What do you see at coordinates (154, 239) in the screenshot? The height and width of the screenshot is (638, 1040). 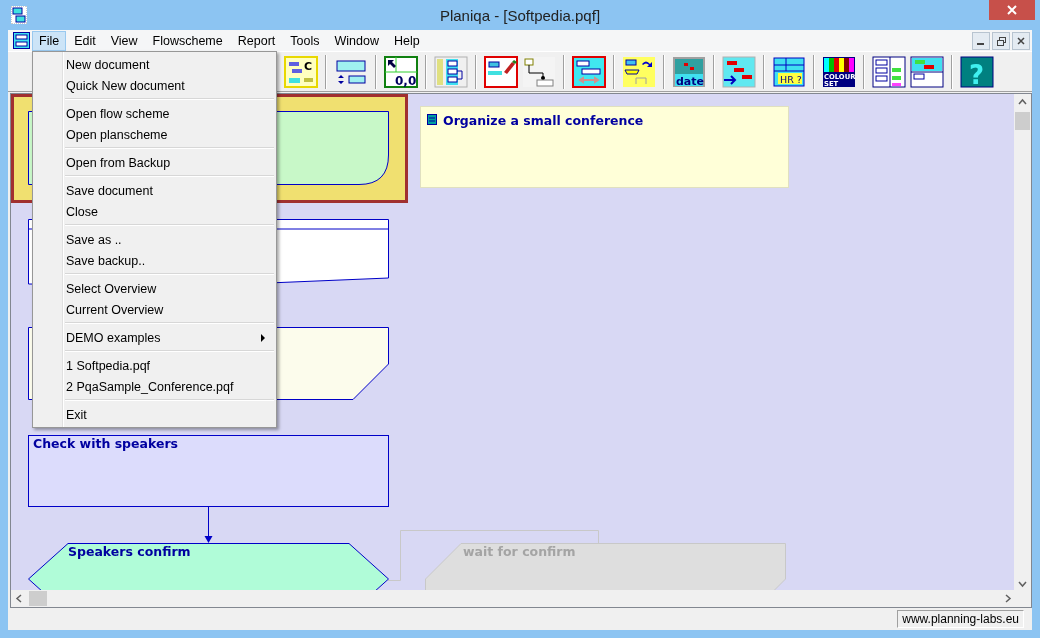 I see `menu-entry: Save as ..` at bounding box center [154, 239].